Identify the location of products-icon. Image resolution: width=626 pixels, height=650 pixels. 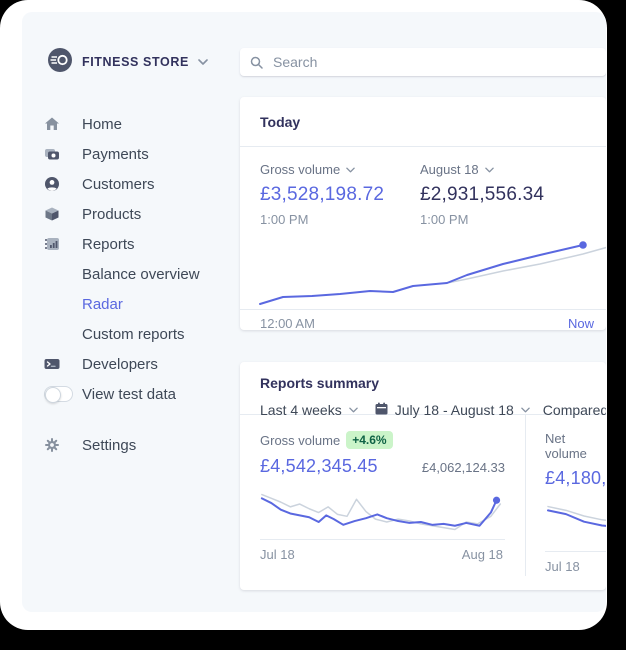
(52, 214).